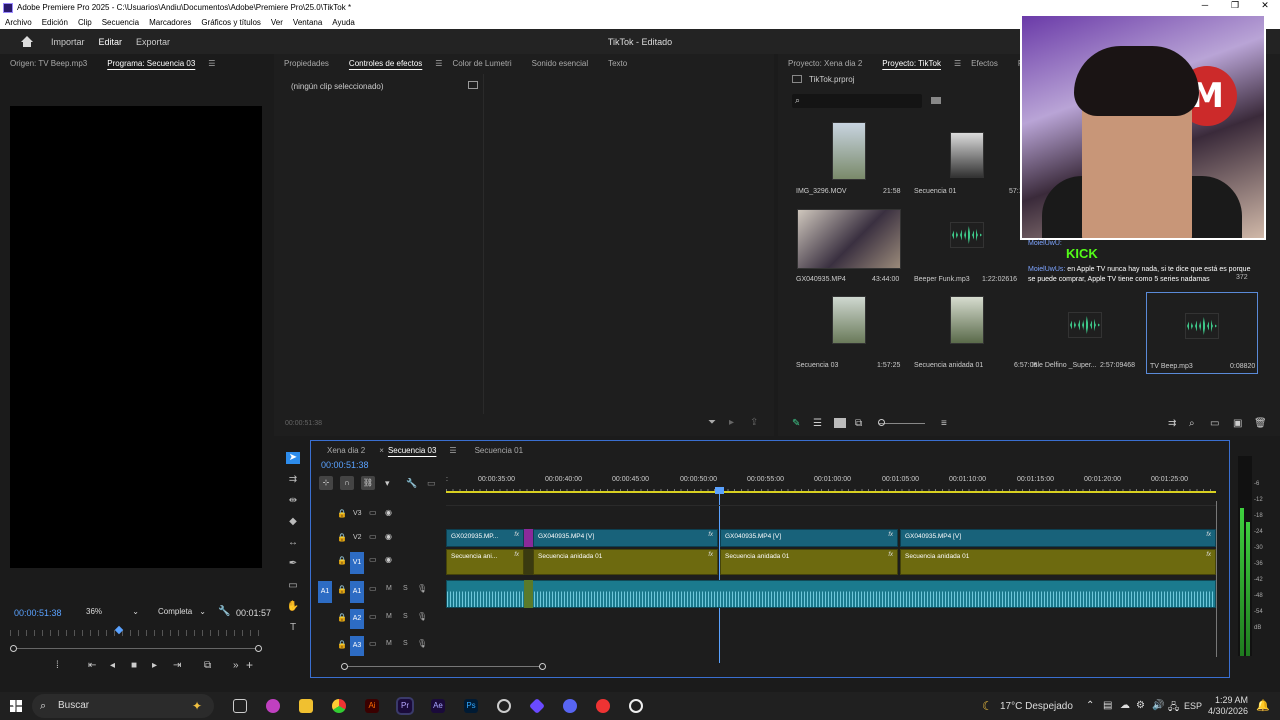  What do you see at coordinates (542, 666) in the screenshot?
I see `scroll-handle-right` at bounding box center [542, 666].